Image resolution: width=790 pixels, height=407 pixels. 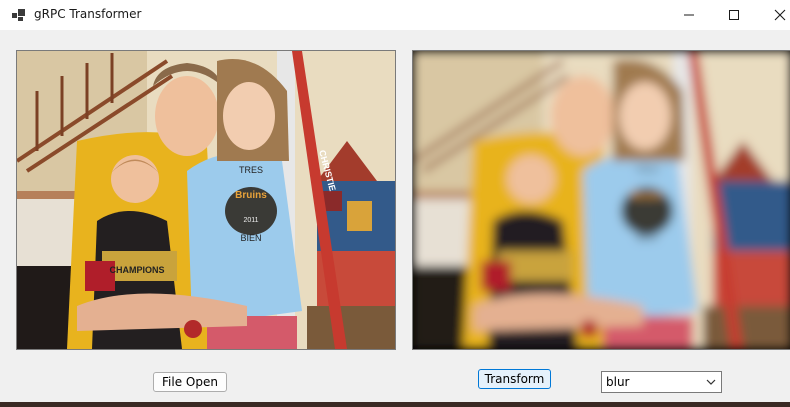 I want to click on blurred-shirt-logo-text: Bruins, so click(x=647, y=195).